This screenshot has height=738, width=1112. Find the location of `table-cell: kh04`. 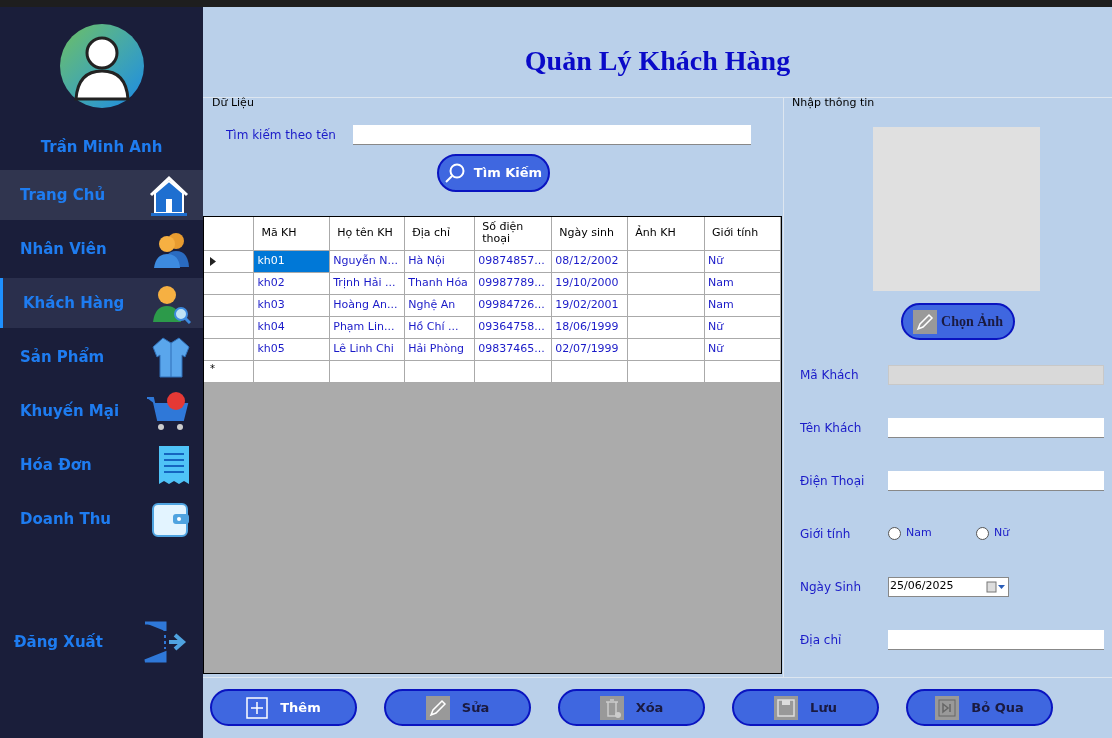

table-cell: kh04 is located at coordinates (291, 327).